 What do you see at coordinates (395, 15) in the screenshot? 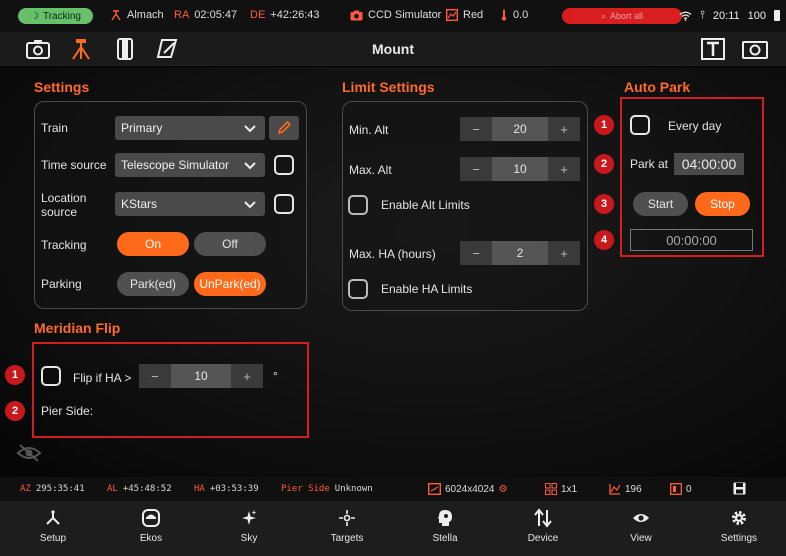
I see `camera-indicator: CCD Simulator` at bounding box center [395, 15].